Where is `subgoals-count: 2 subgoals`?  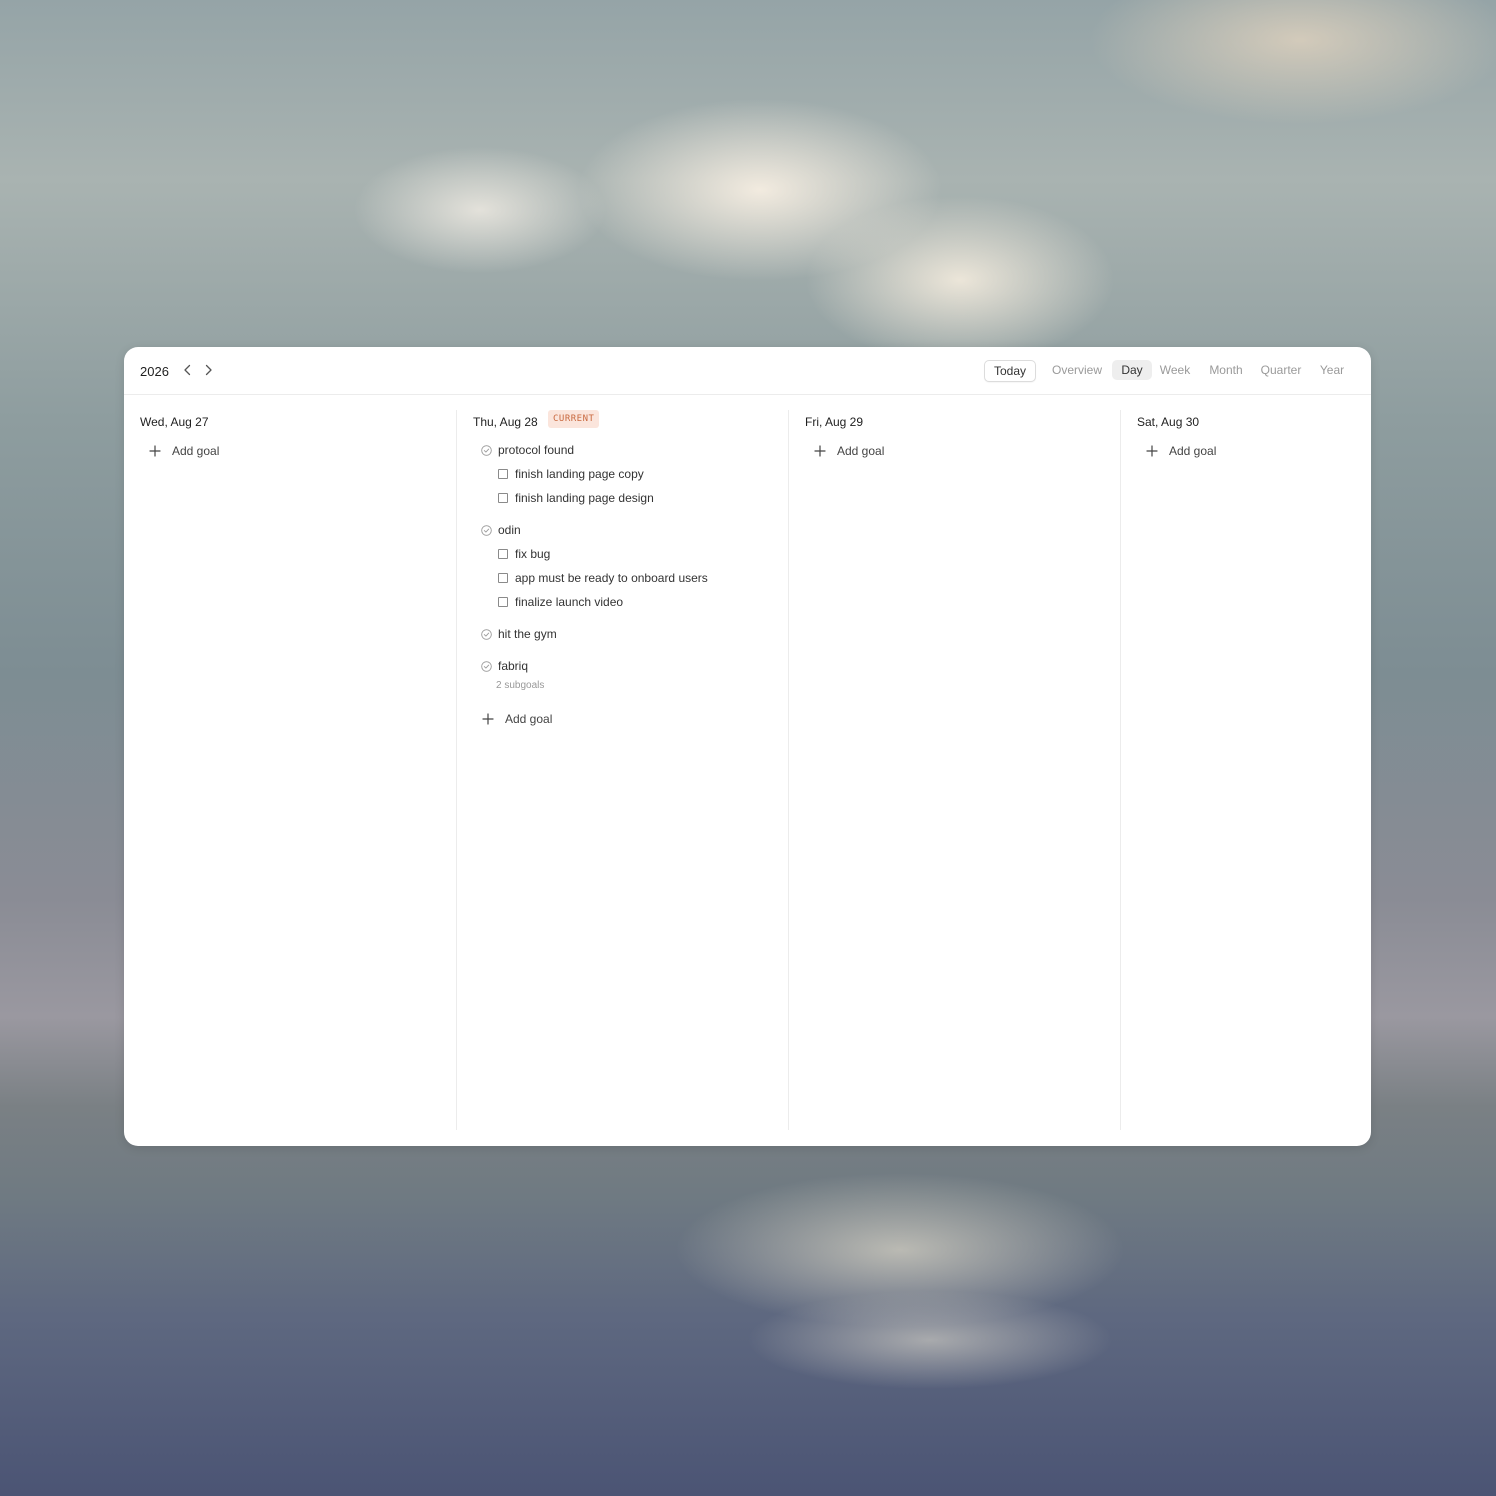 subgoals-count: 2 subgoals is located at coordinates (520, 685).